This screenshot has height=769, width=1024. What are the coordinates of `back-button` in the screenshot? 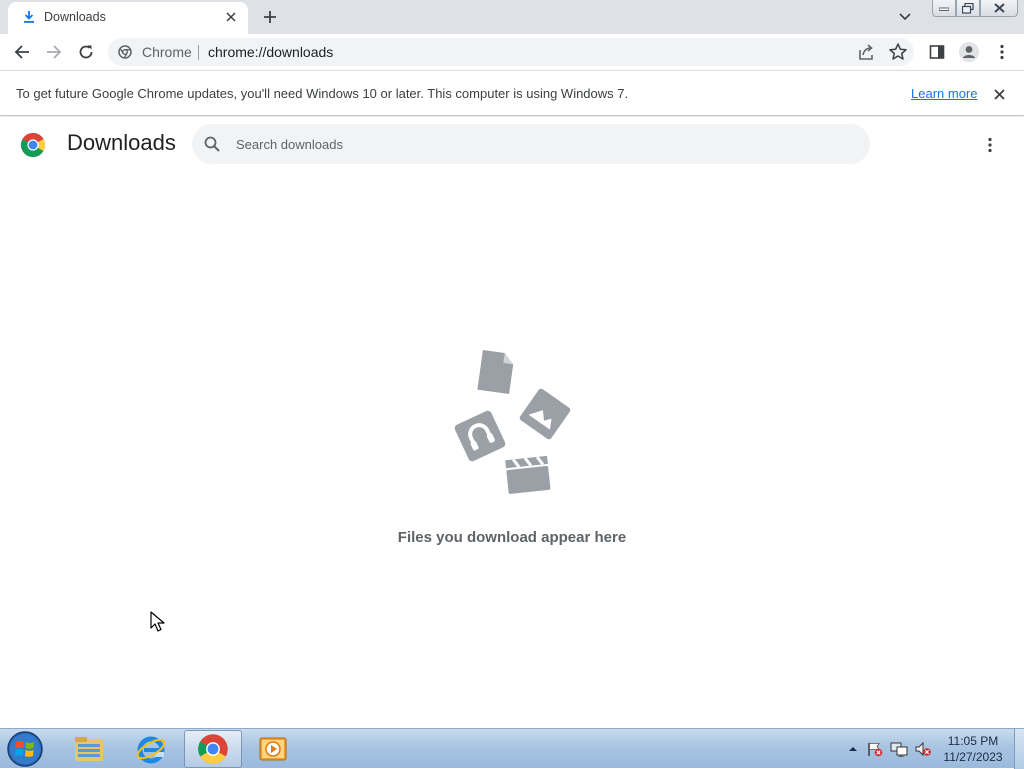 It's located at (22, 52).